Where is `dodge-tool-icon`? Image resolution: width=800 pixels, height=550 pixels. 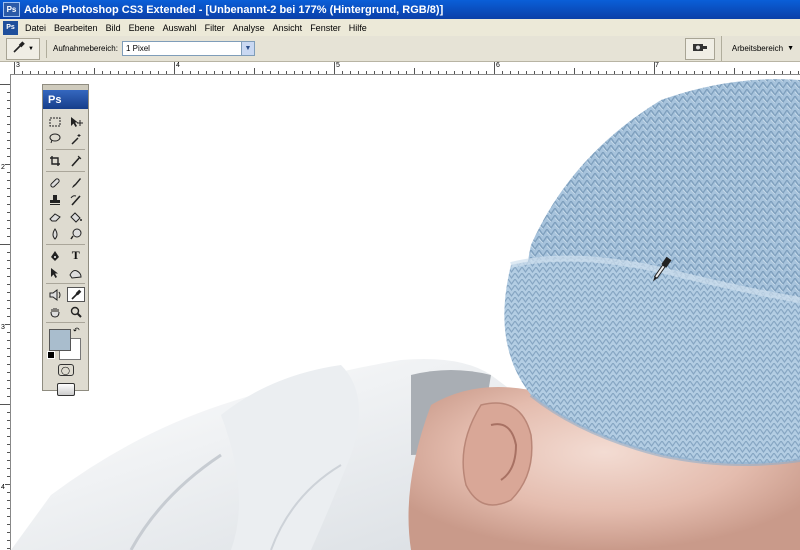
dodge-tool-icon is located at coordinates (76, 233).